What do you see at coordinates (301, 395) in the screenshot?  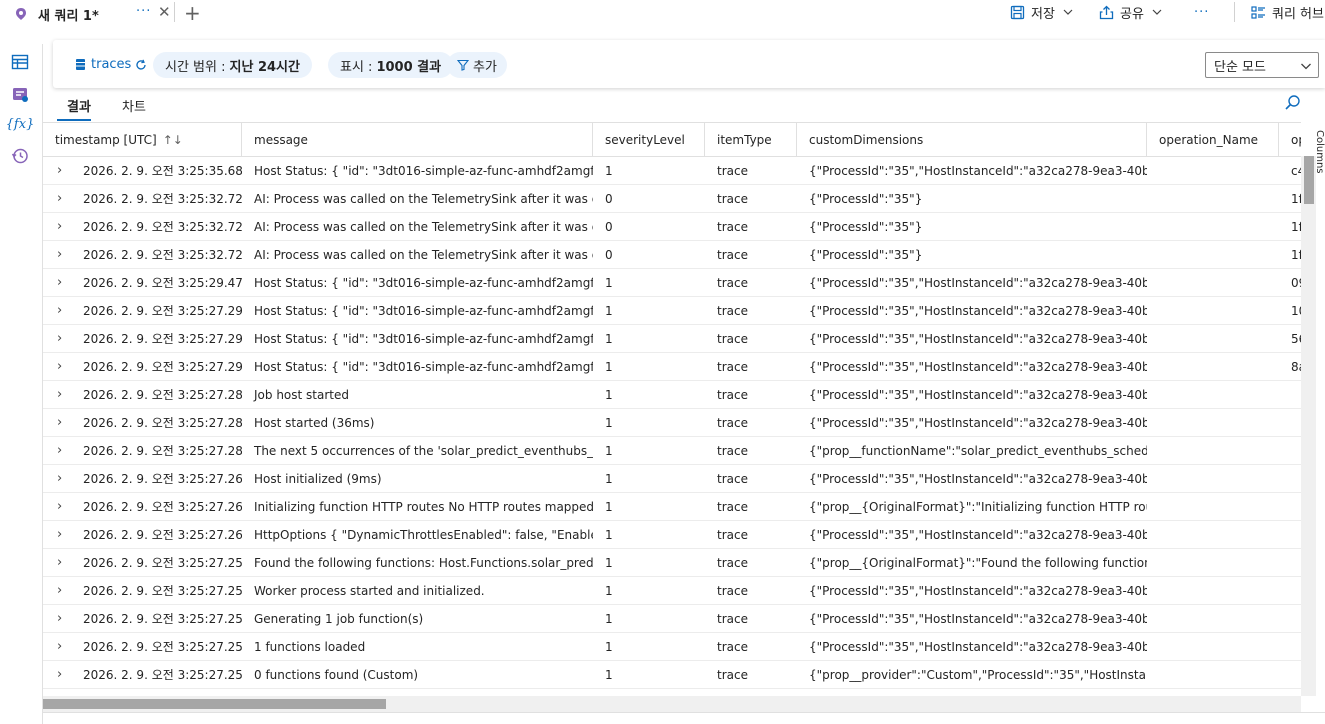 I see `cell-message: Job host started` at bounding box center [301, 395].